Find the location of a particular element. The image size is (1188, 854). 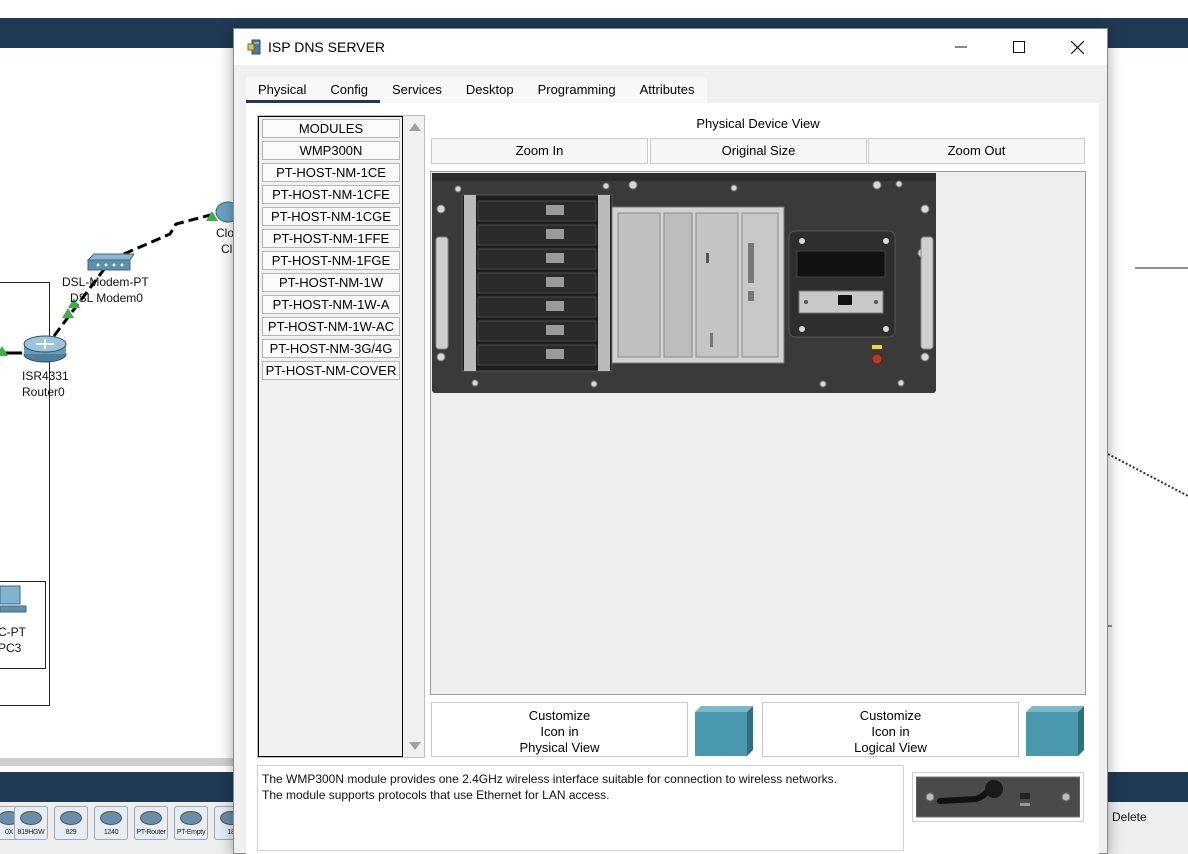

scroll-down-icon is located at coordinates (415, 746).